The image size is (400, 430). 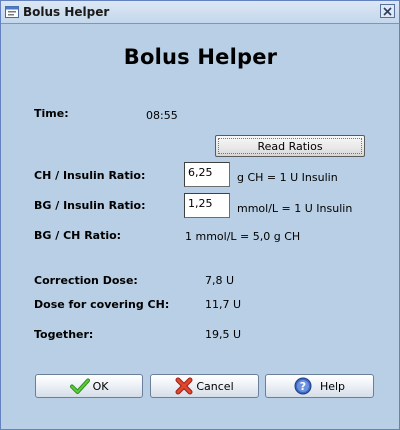 What do you see at coordinates (66, 12) in the screenshot?
I see `window-title: Bolus Helper` at bounding box center [66, 12].